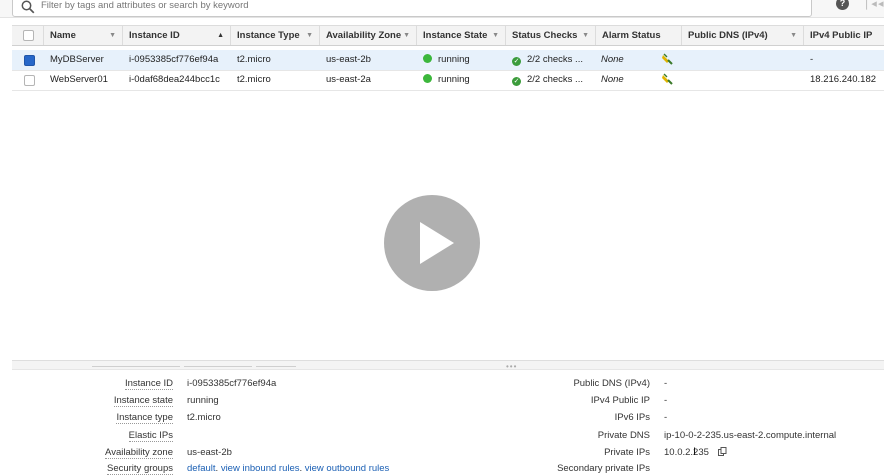 This screenshot has height=475, width=884. I want to click on column-header-availability-zone: Availability Zone ▼, so click(368, 35).